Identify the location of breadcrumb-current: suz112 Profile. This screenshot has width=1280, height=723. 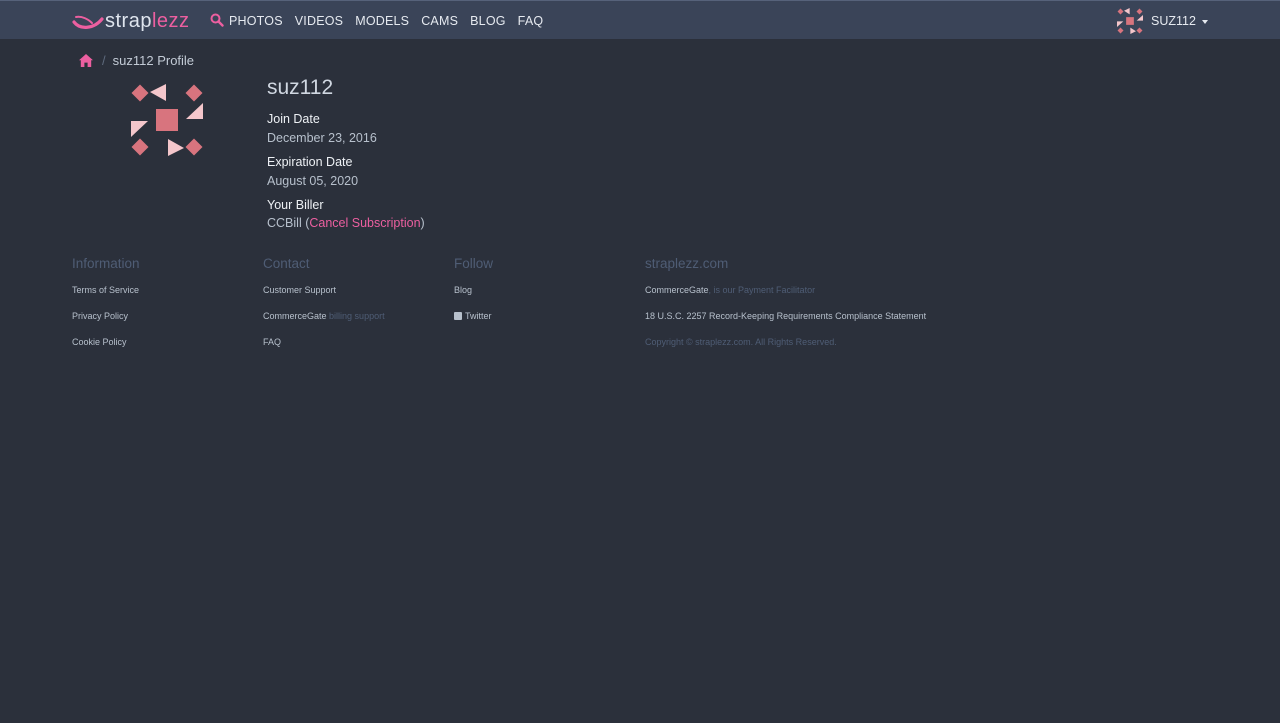
(153, 60).